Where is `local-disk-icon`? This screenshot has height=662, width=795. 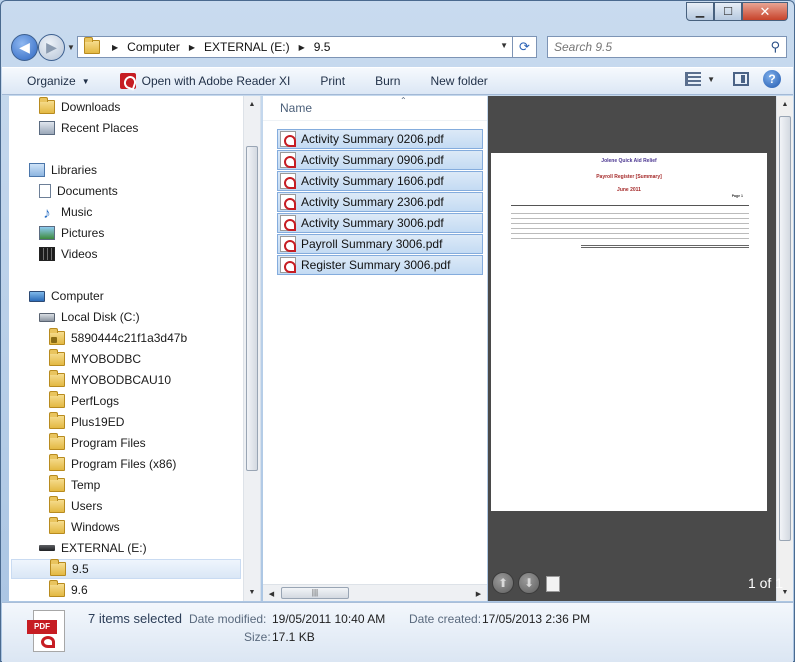 local-disk-icon is located at coordinates (47, 317).